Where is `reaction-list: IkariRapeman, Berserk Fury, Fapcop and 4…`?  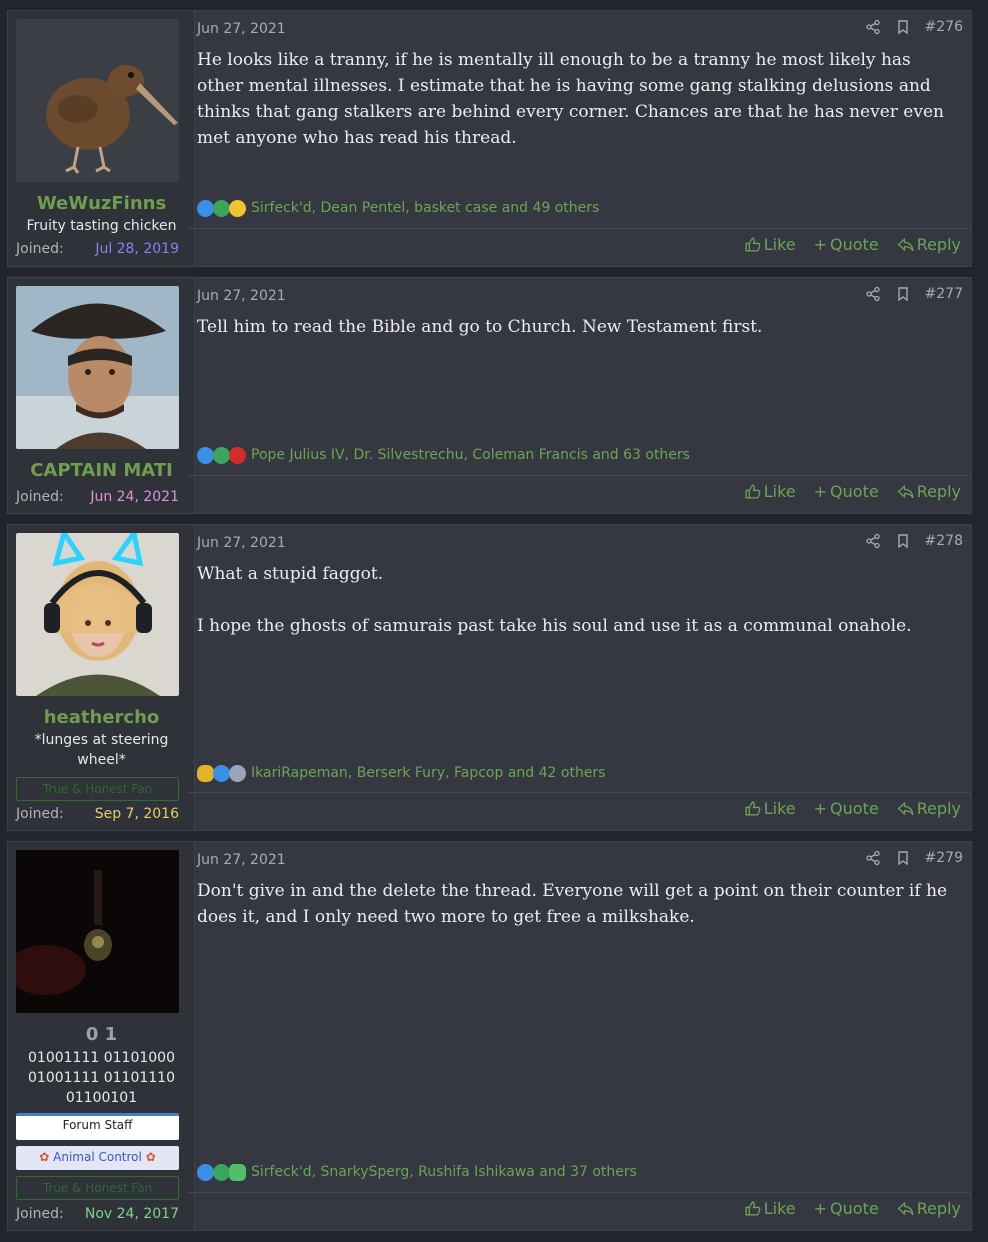
reaction-list: IkariRapeman, Berserk Fury, Fapcop and 4… is located at coordinates (428, 773).